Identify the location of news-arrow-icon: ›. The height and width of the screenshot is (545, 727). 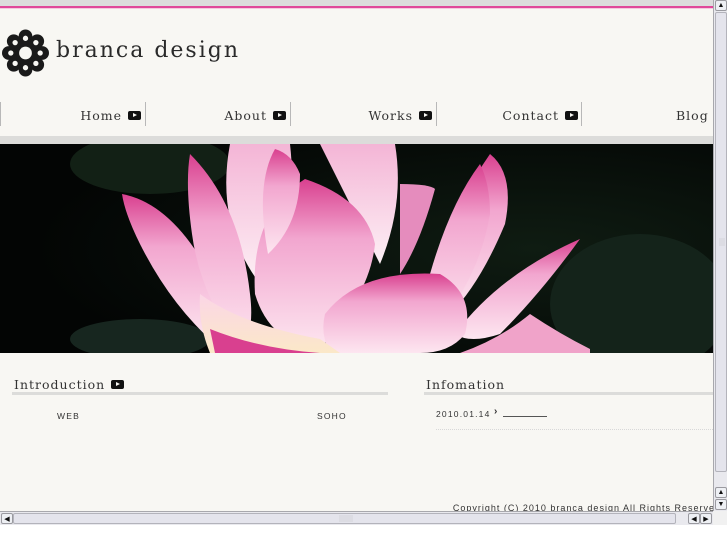
(496, 411).